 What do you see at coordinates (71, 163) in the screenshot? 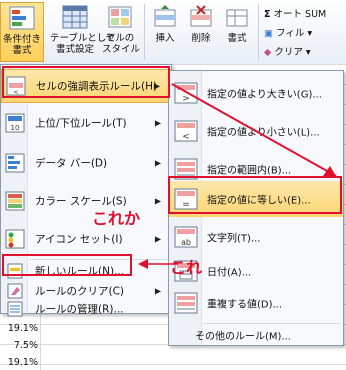
I see `menu-item-label: データ バー(D)` at bounding box center [71, 163].